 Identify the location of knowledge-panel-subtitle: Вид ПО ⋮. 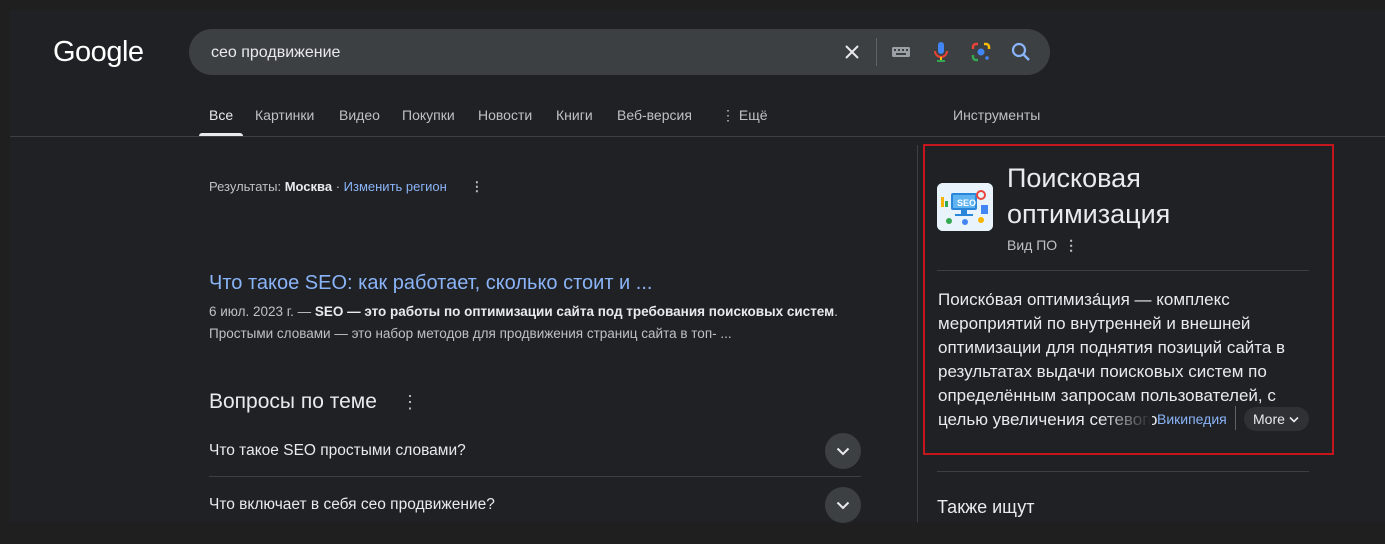
(1042, 245).